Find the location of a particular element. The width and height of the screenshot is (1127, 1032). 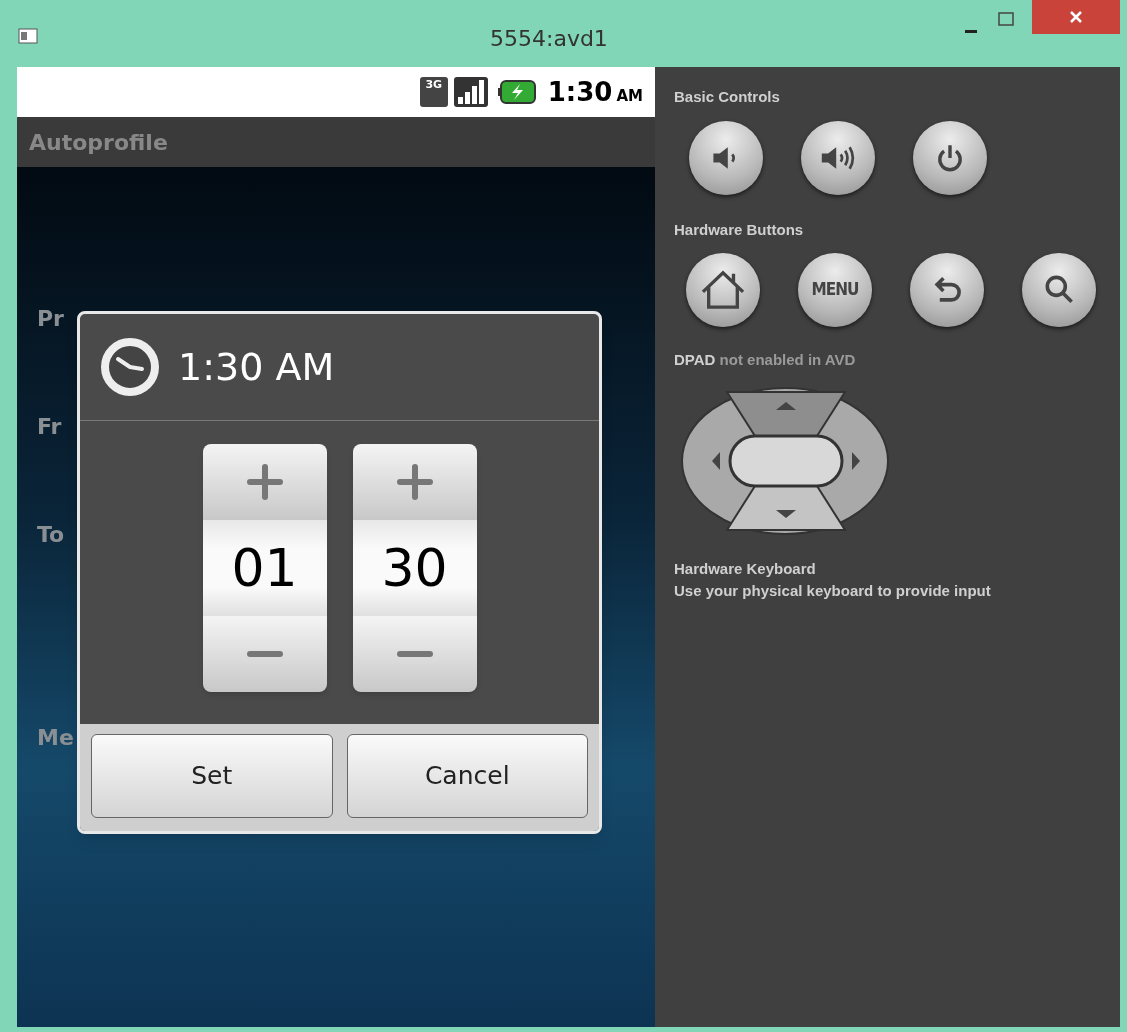

dpad-note: DPAD not enabled in AVD is located at coordinates (765, 360).